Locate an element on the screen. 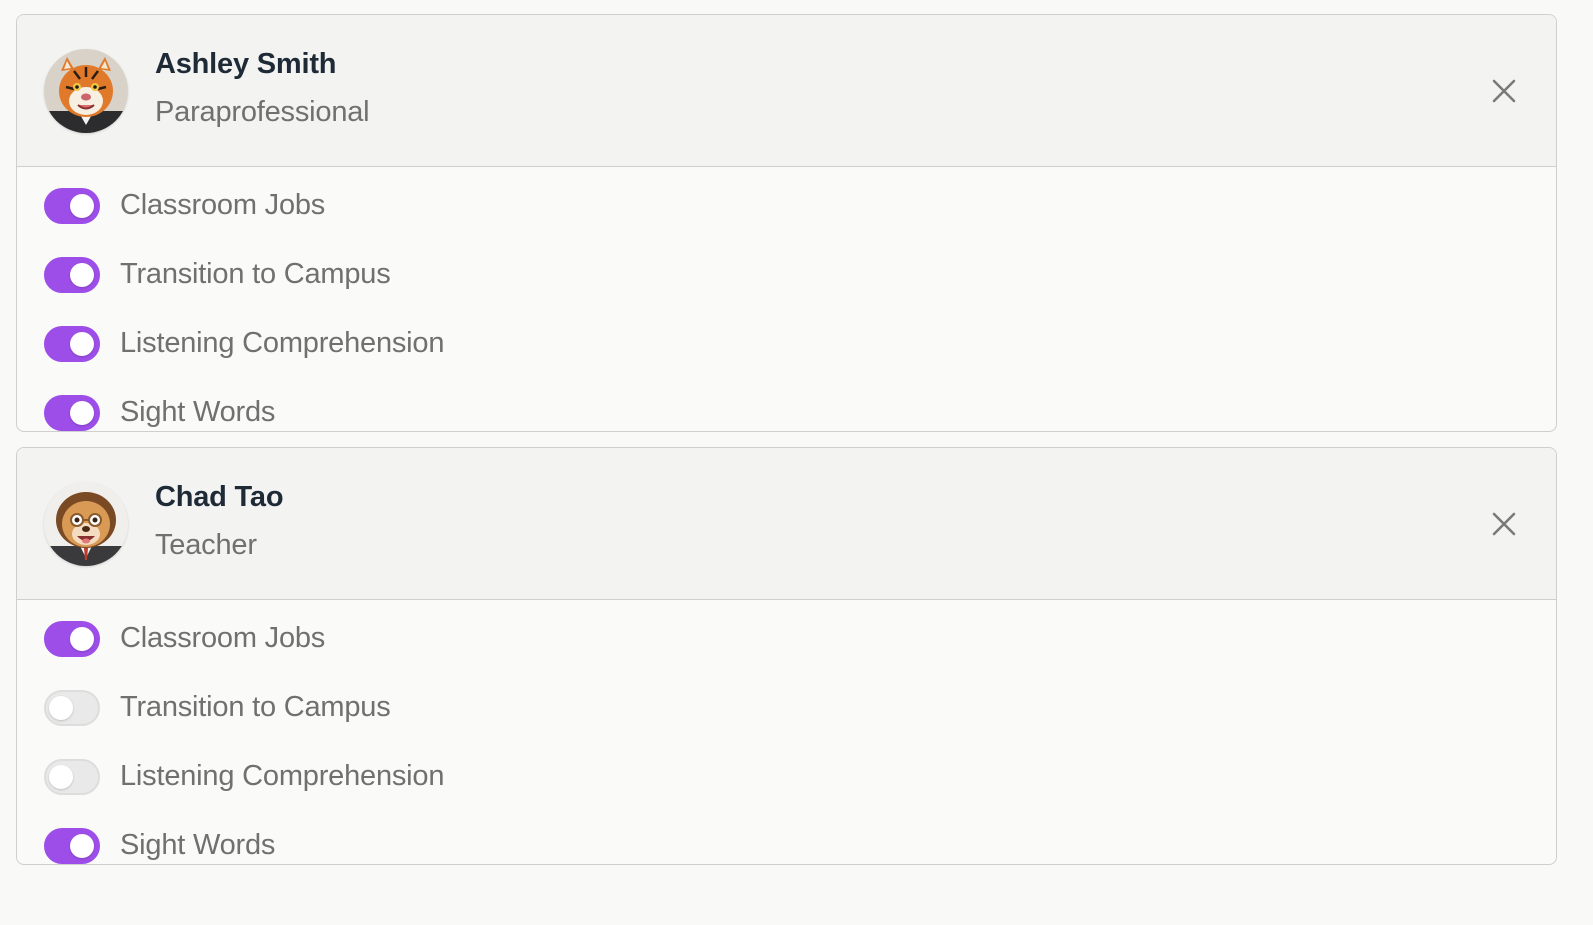 The height and width of the screenshot is (925, 1593). tiger-avatar-icon is located at coordinates (86, 91).